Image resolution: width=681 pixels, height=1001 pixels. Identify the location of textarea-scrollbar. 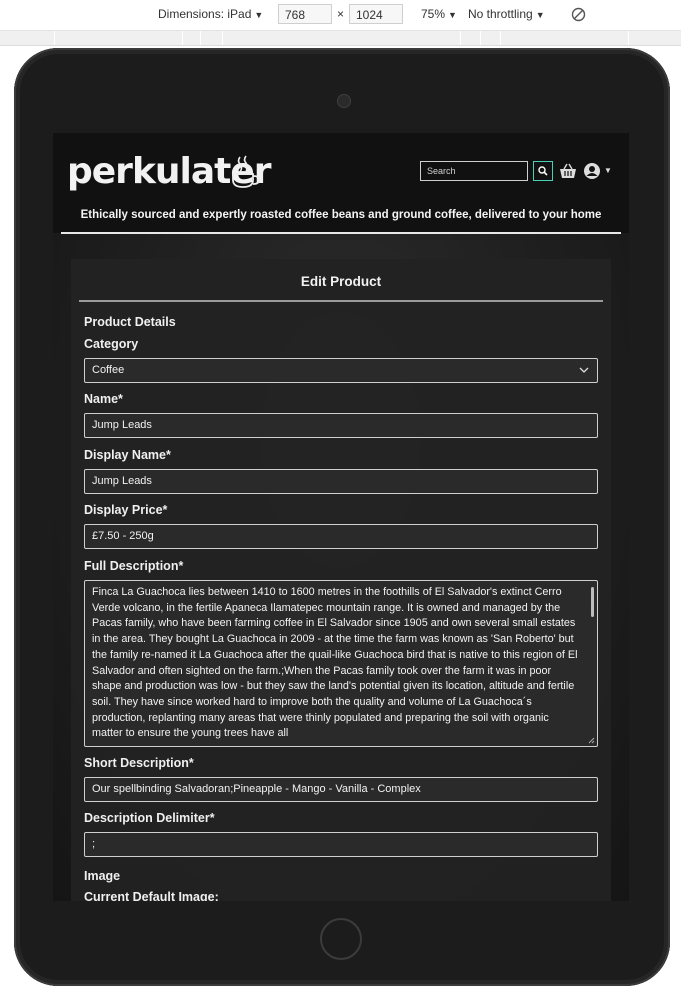
(592, 602).